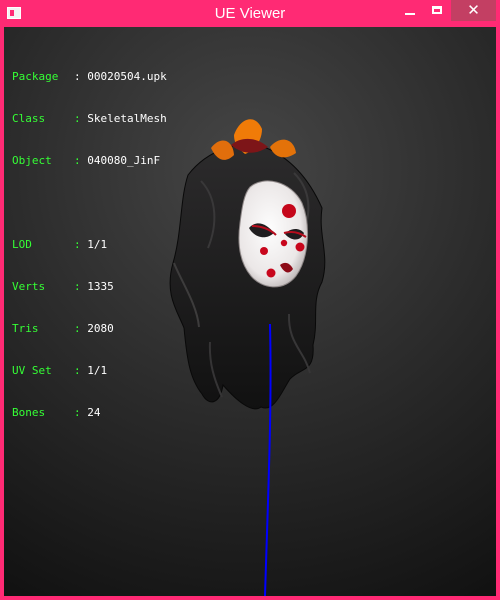 The image size is (500, 600). I want to click on maximize-icon, so click(437, 10).